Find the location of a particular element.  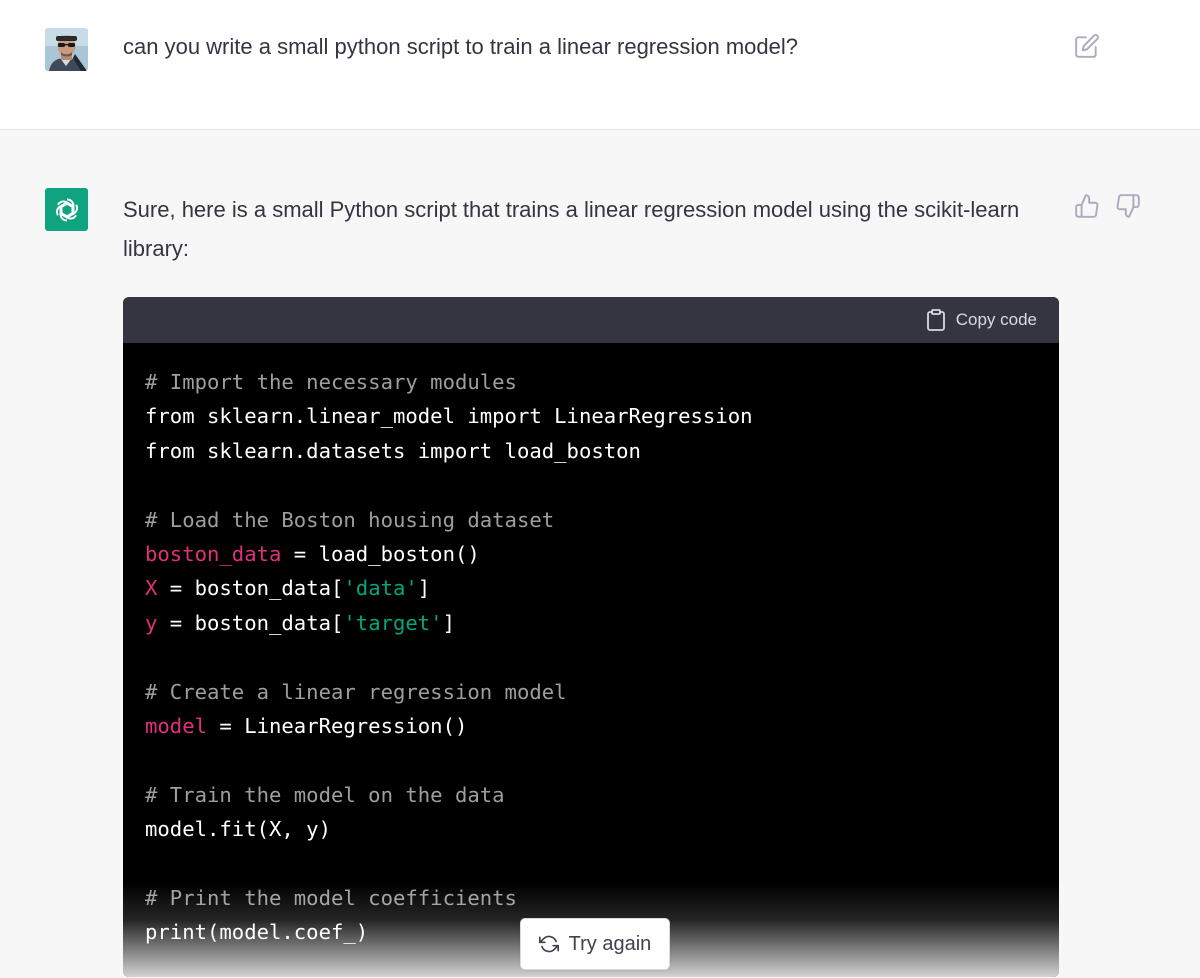

code-line: y = boston_data['target'] is located at coordinates (591, 623).